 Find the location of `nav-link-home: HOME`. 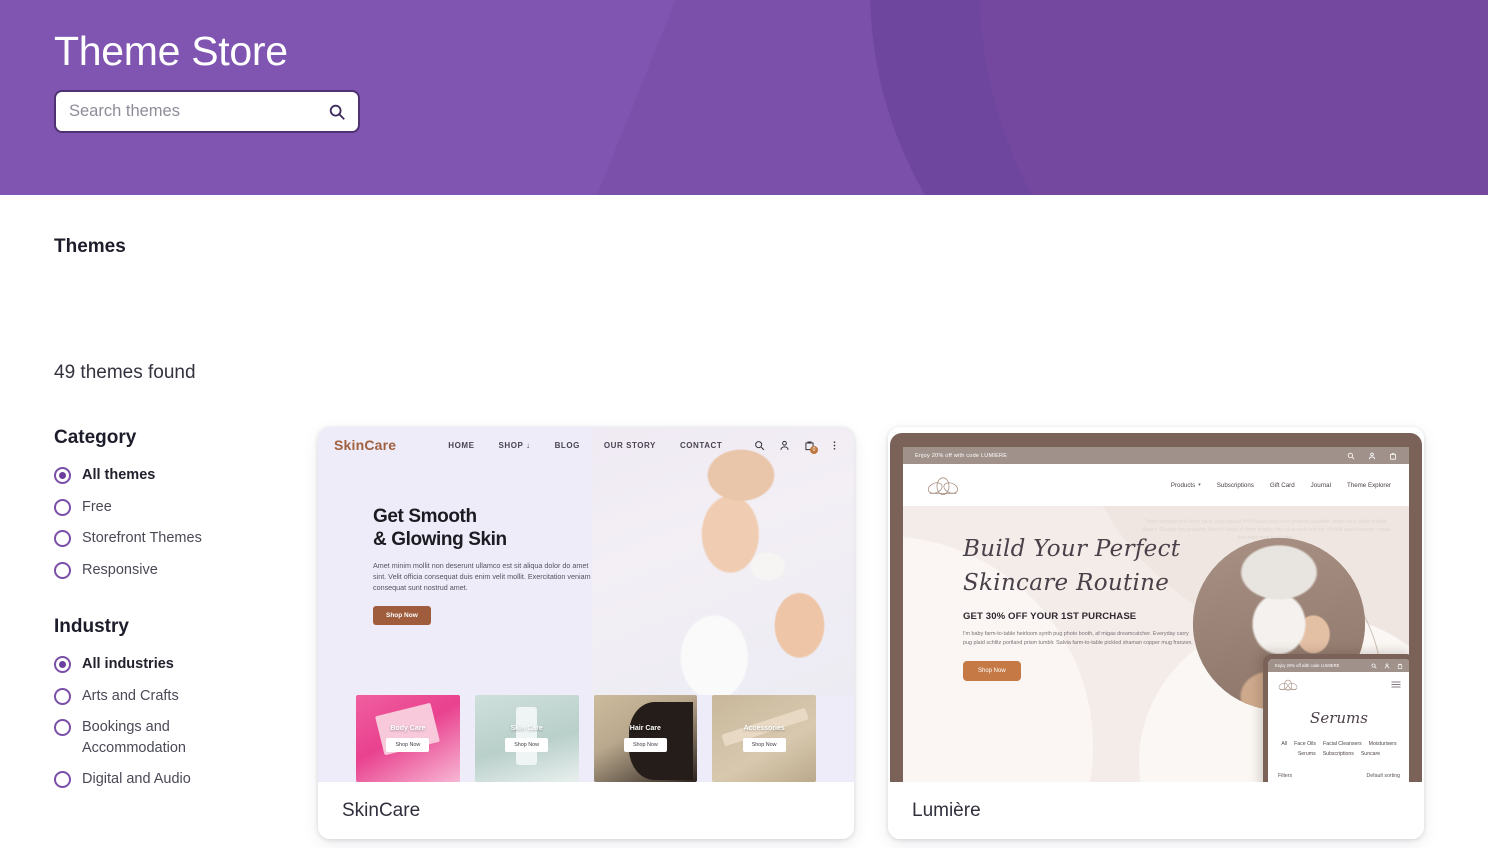

nav-link-home: HOME is located at coordinates (461, 445).